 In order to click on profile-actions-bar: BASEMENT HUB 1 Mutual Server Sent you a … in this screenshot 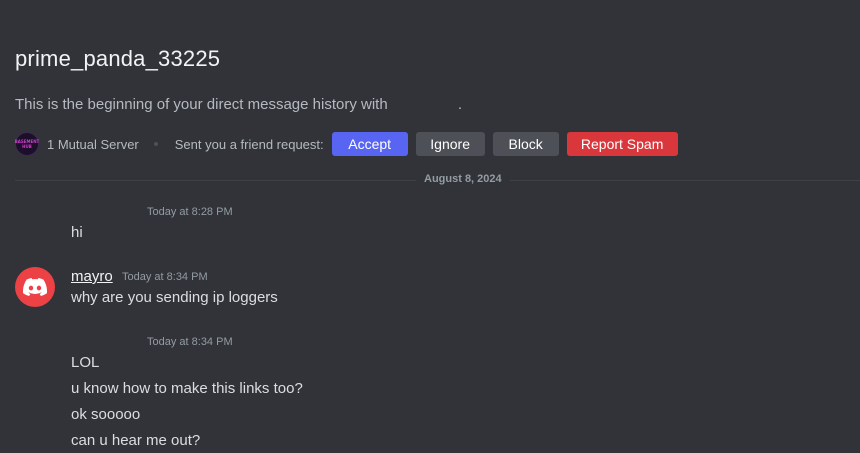, I will do `click(346, 144)`.